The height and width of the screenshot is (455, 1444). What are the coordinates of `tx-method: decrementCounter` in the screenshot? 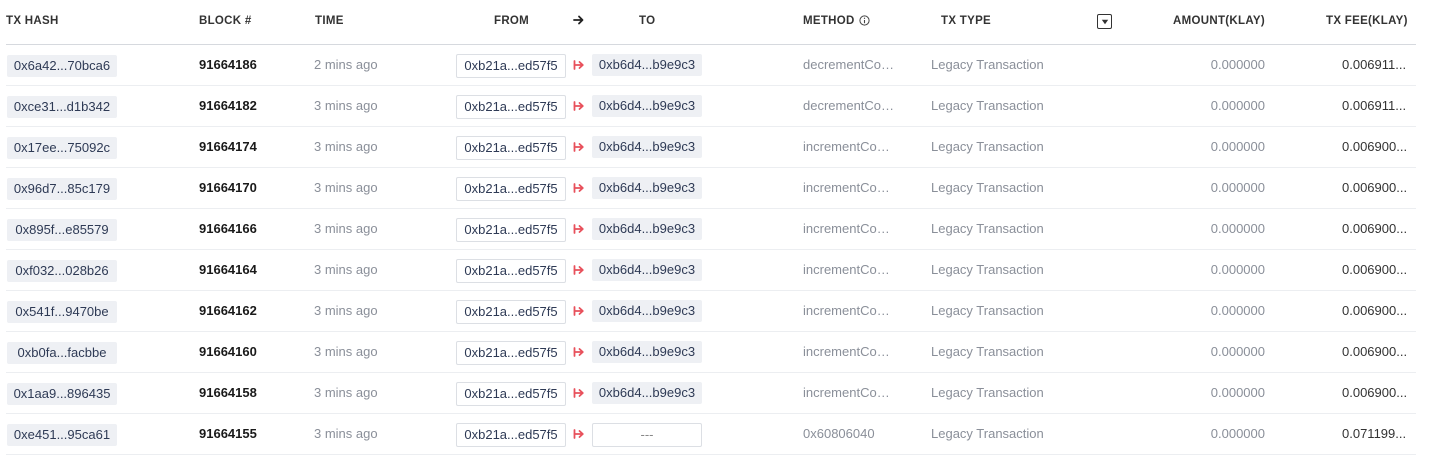 It's located at (849, 64).